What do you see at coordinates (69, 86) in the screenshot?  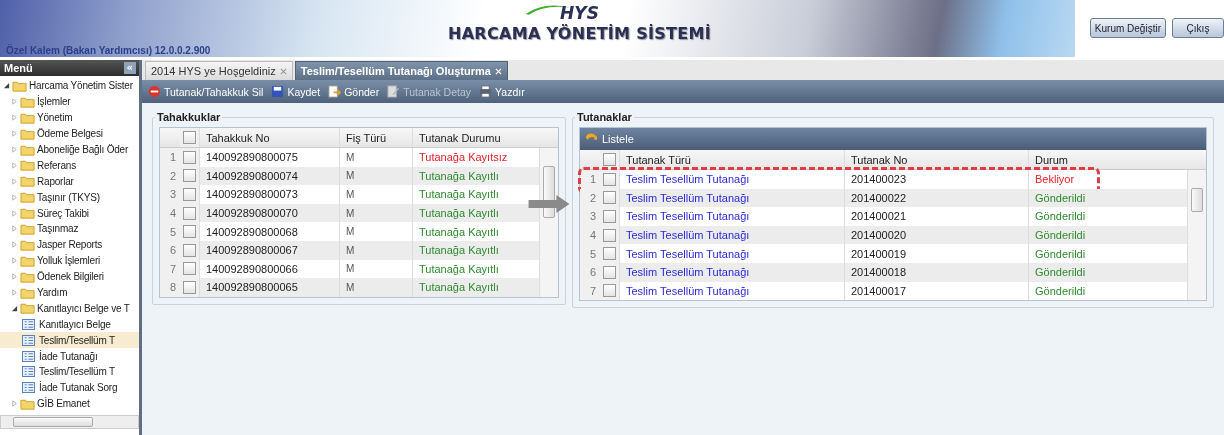 I see `tree-item: Harcama Yönetim Sister` at bounding box center [69, 86].